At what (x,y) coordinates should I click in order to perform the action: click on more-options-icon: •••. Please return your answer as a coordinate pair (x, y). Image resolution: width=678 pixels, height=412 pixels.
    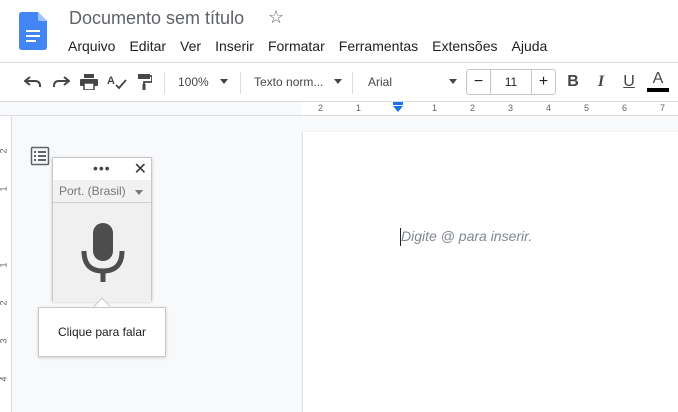
    Looking at the image, I should click on (102, 168).